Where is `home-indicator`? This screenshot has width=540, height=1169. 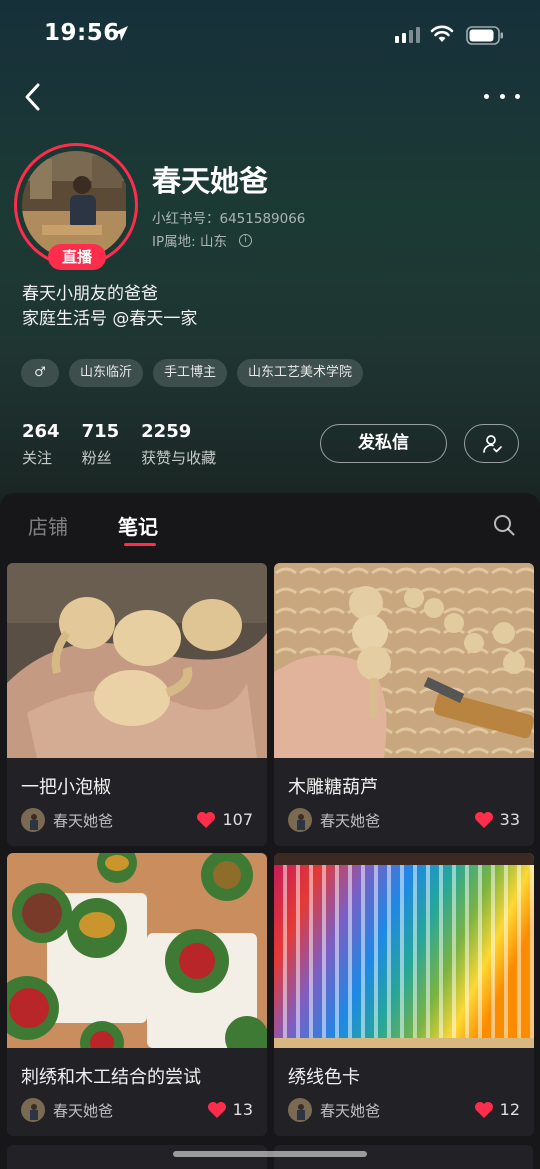 home-indicator is located at coordinates (270, 1154).